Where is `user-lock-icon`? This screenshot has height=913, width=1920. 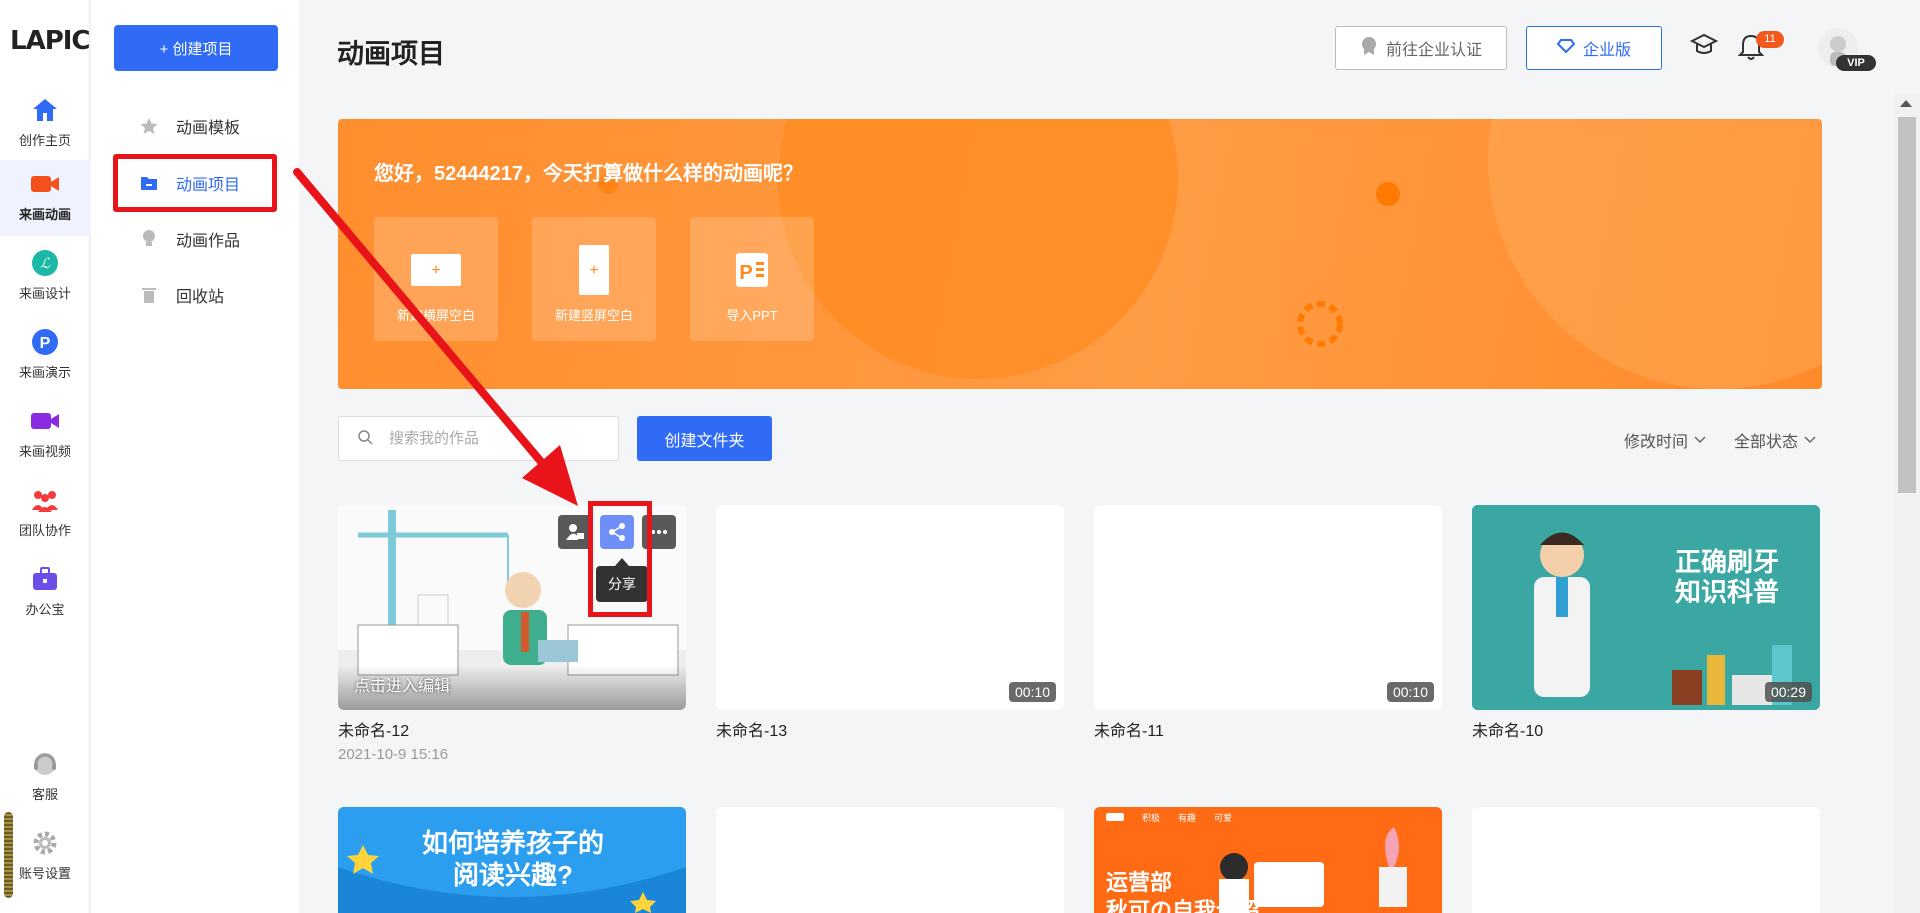
user-lock-icon is located at coordinates (575, 532).